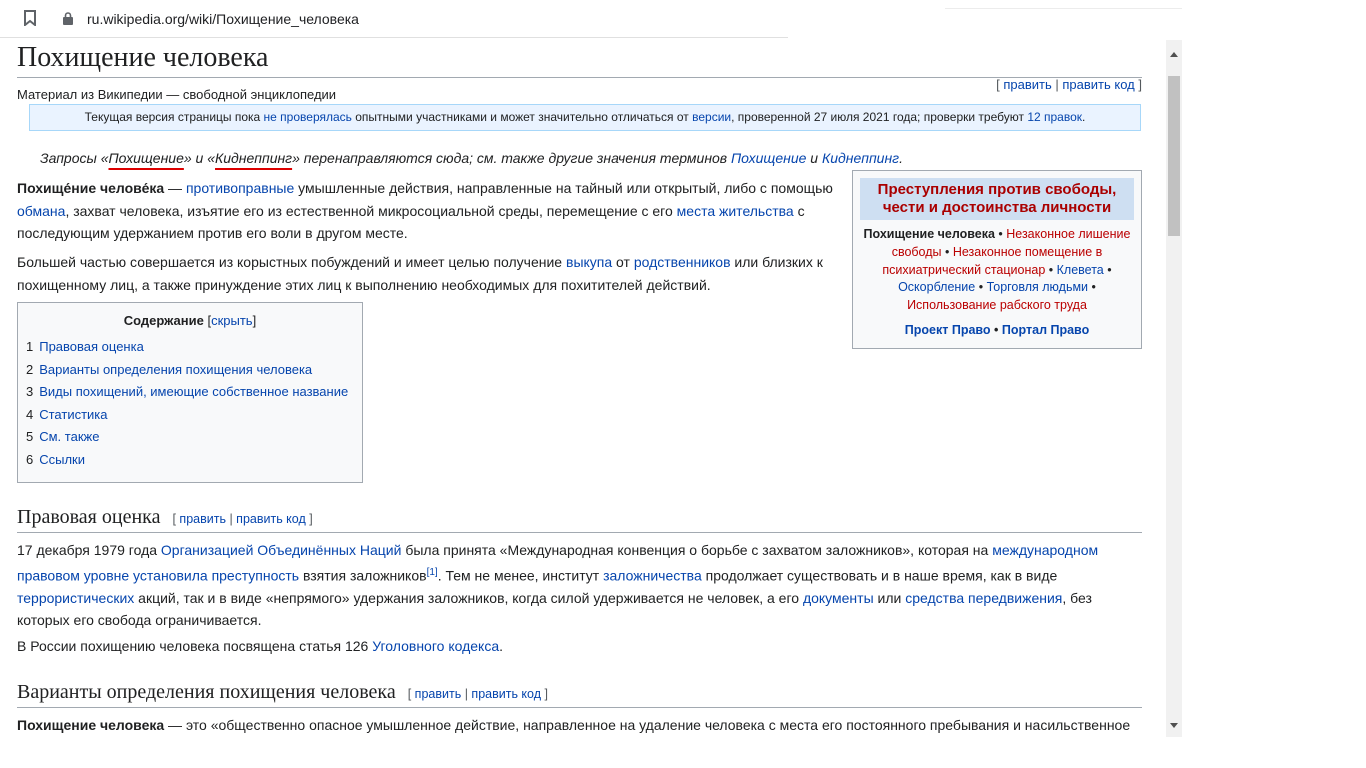  Describe the element at coordinates (1174, 53) in the screenshot. I see `scroll-up-arrow-icon` at that location.